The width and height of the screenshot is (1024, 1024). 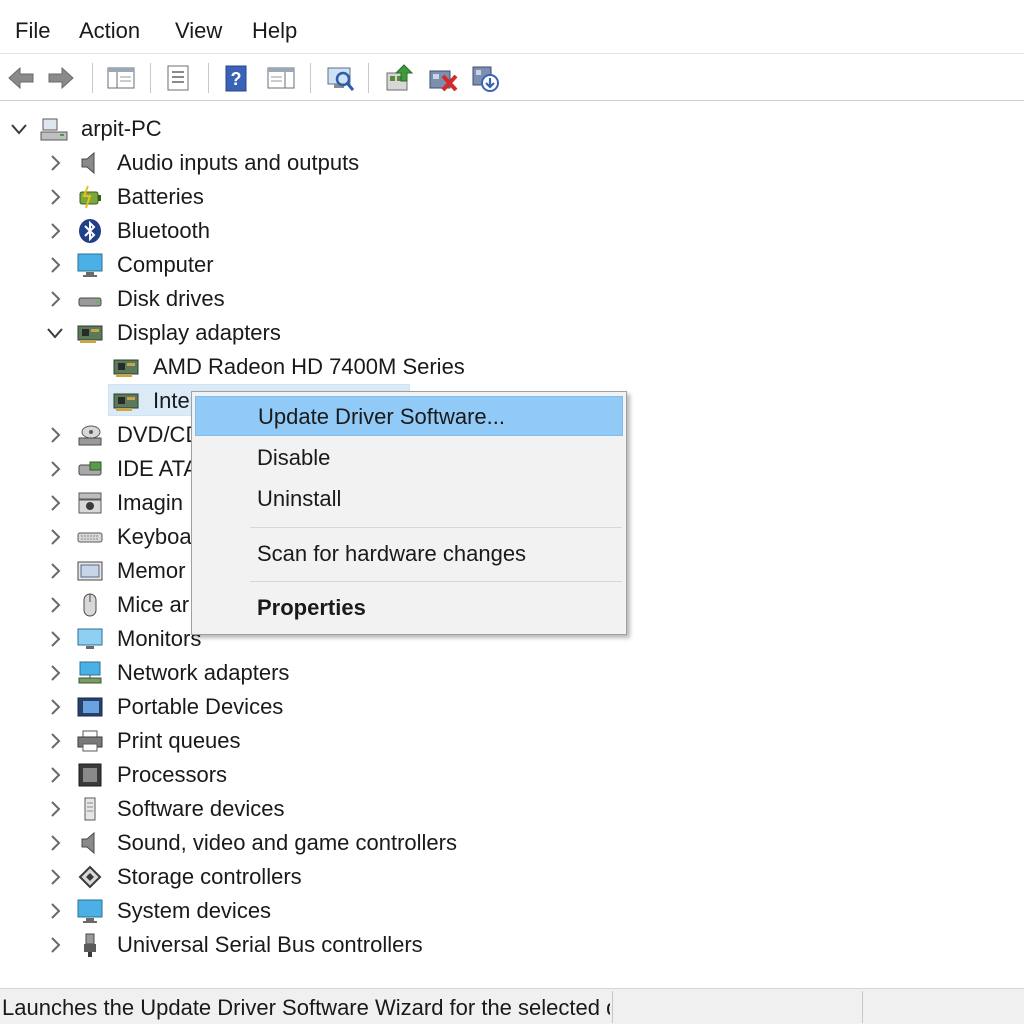 What do you see at coordinates (54, 129) in the screenshot?
I see `computer-icon` at bounding box center [54, 129].